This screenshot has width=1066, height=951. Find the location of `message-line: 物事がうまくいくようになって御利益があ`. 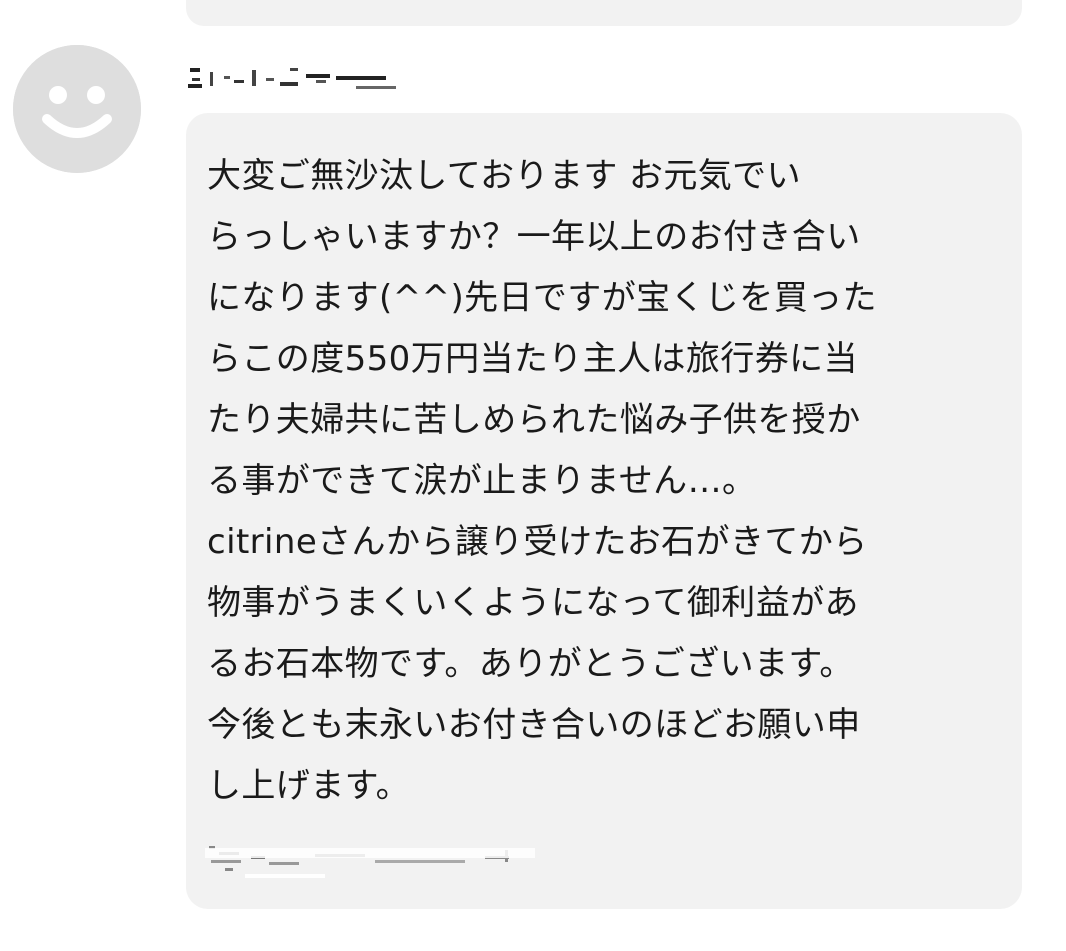

message-line: 物事がうまくいくようになって御利益があ is located at coordinates (533, 603).